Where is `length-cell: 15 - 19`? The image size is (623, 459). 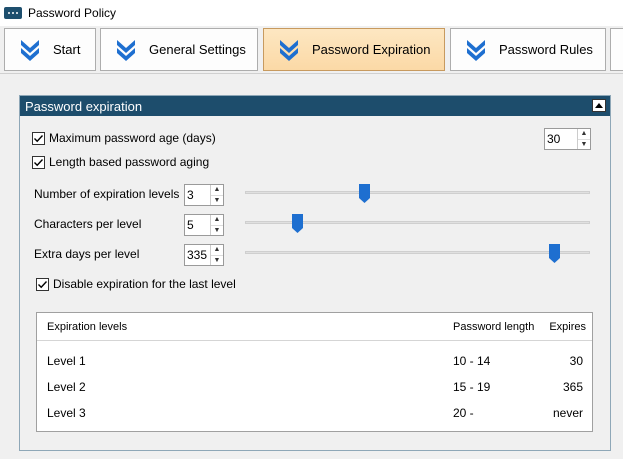
length-cell: 15 - 19 is located at coordinates (472, 387).